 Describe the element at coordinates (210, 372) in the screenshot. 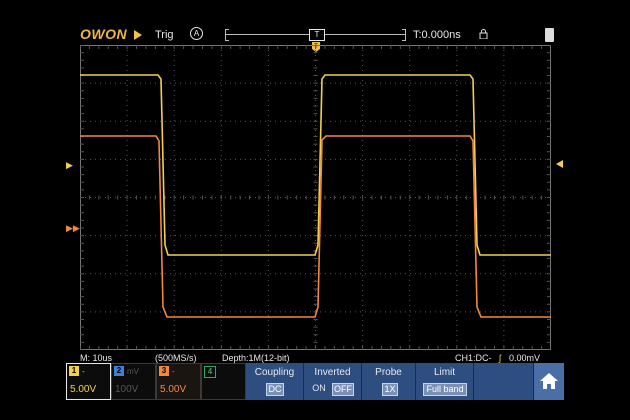

I see `ch4-number-badge: 4` at that location.